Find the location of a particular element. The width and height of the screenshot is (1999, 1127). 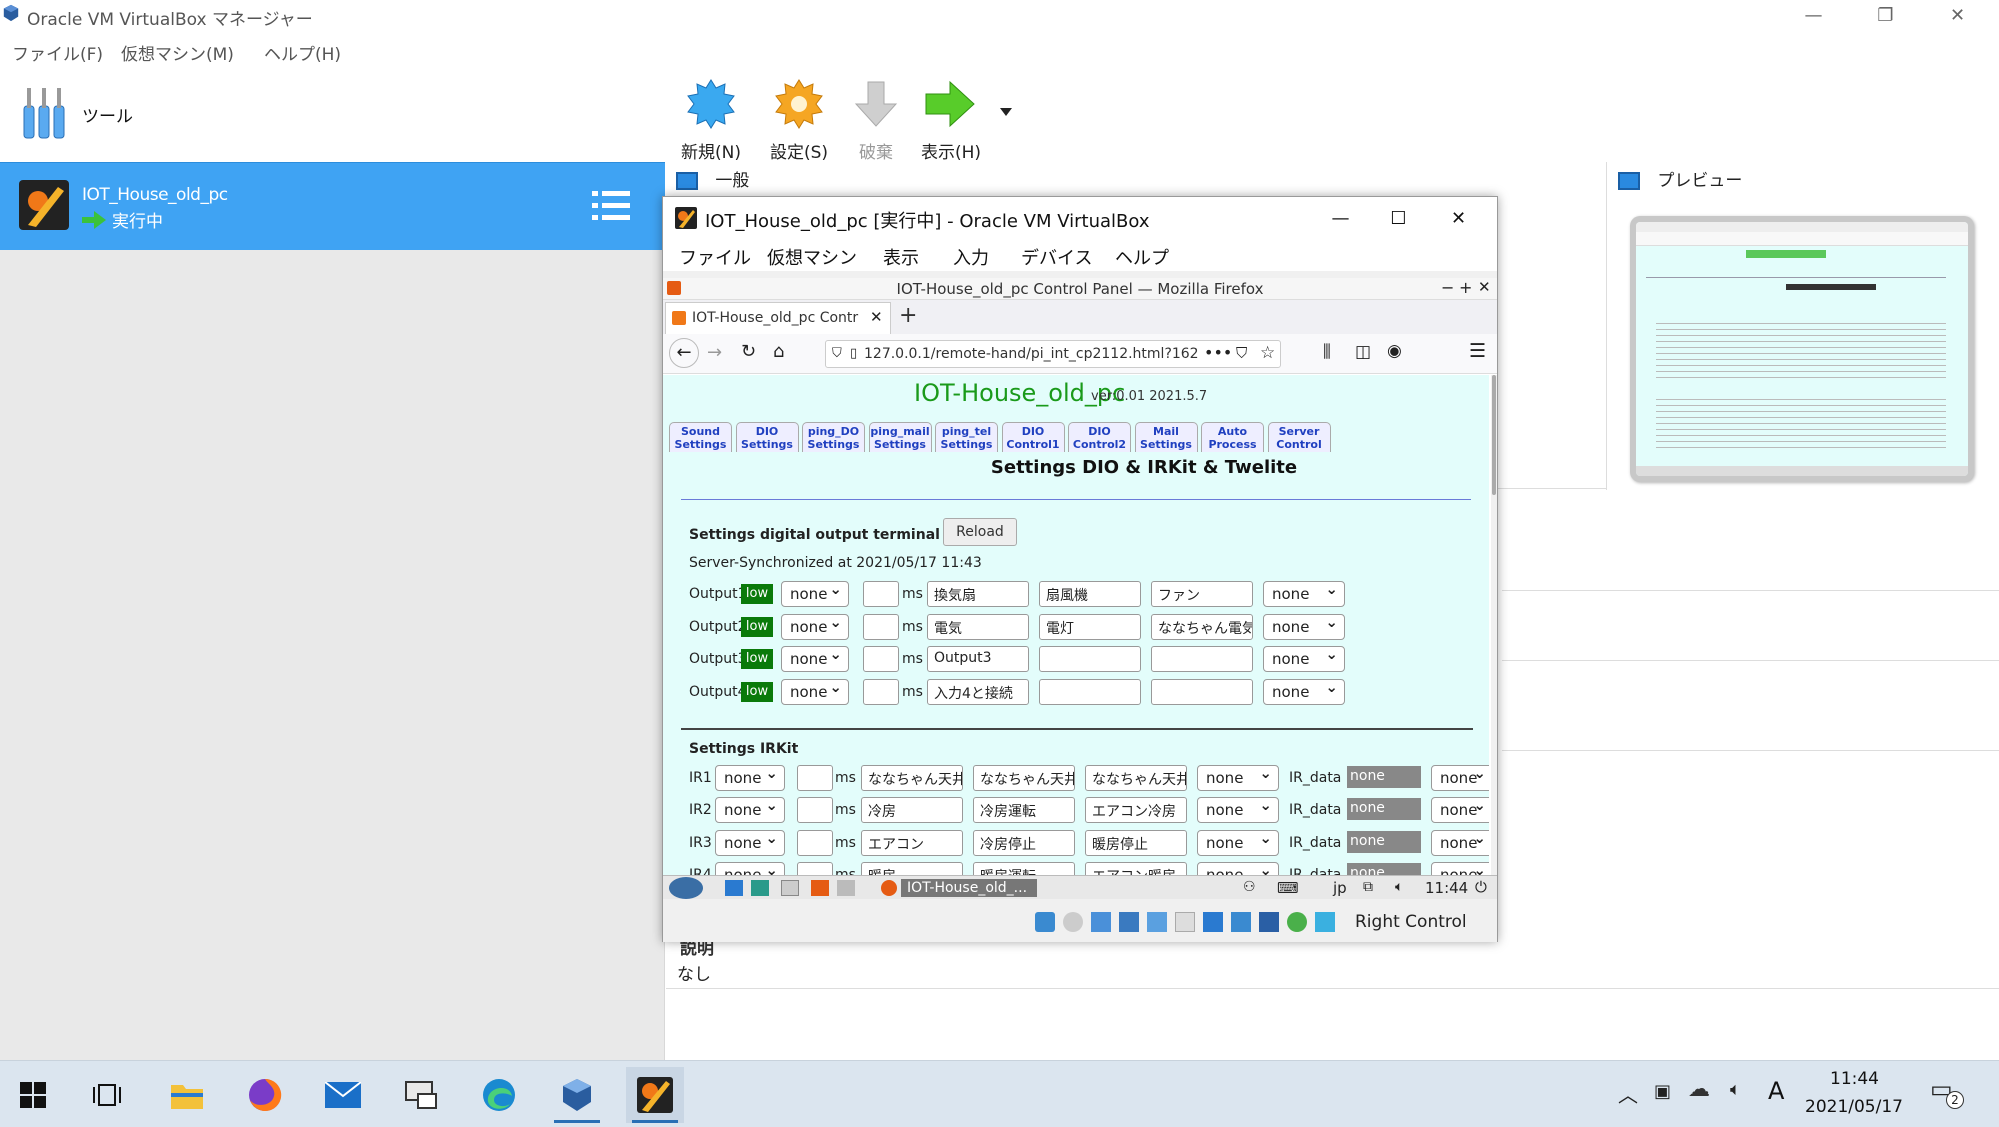

menu-file: ファイル(F) is located at coordinates (57, 52).